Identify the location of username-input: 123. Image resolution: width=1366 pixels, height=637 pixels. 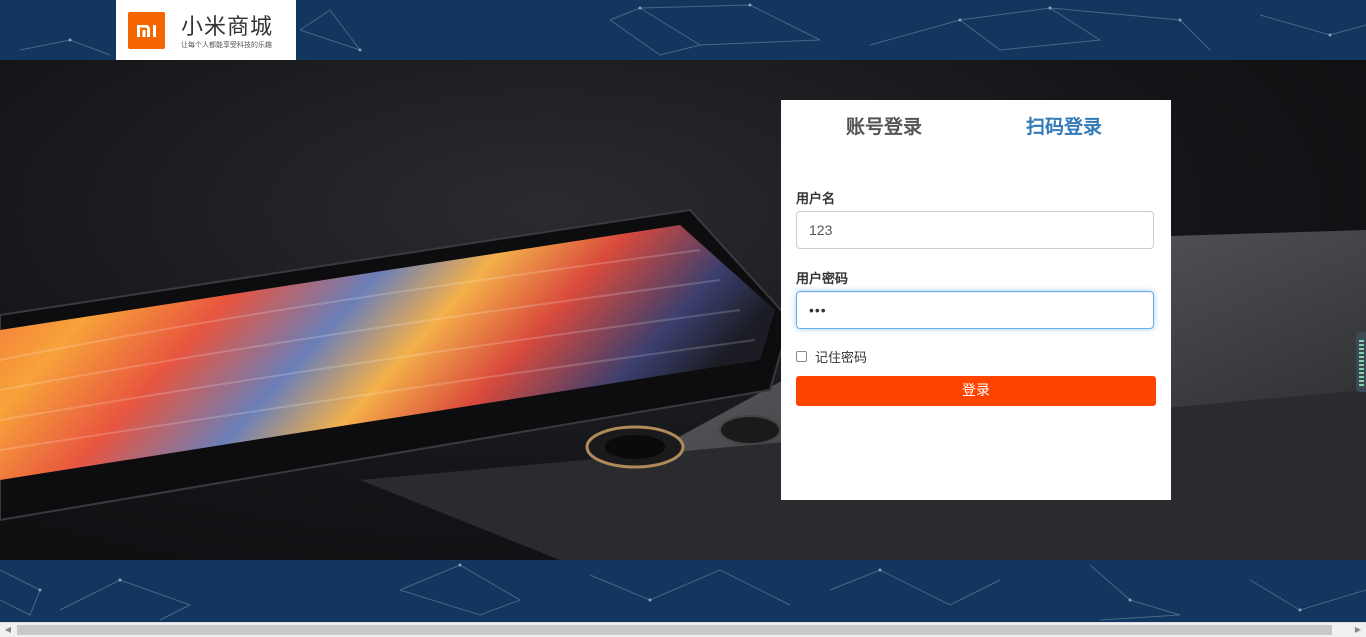
(975, 230).